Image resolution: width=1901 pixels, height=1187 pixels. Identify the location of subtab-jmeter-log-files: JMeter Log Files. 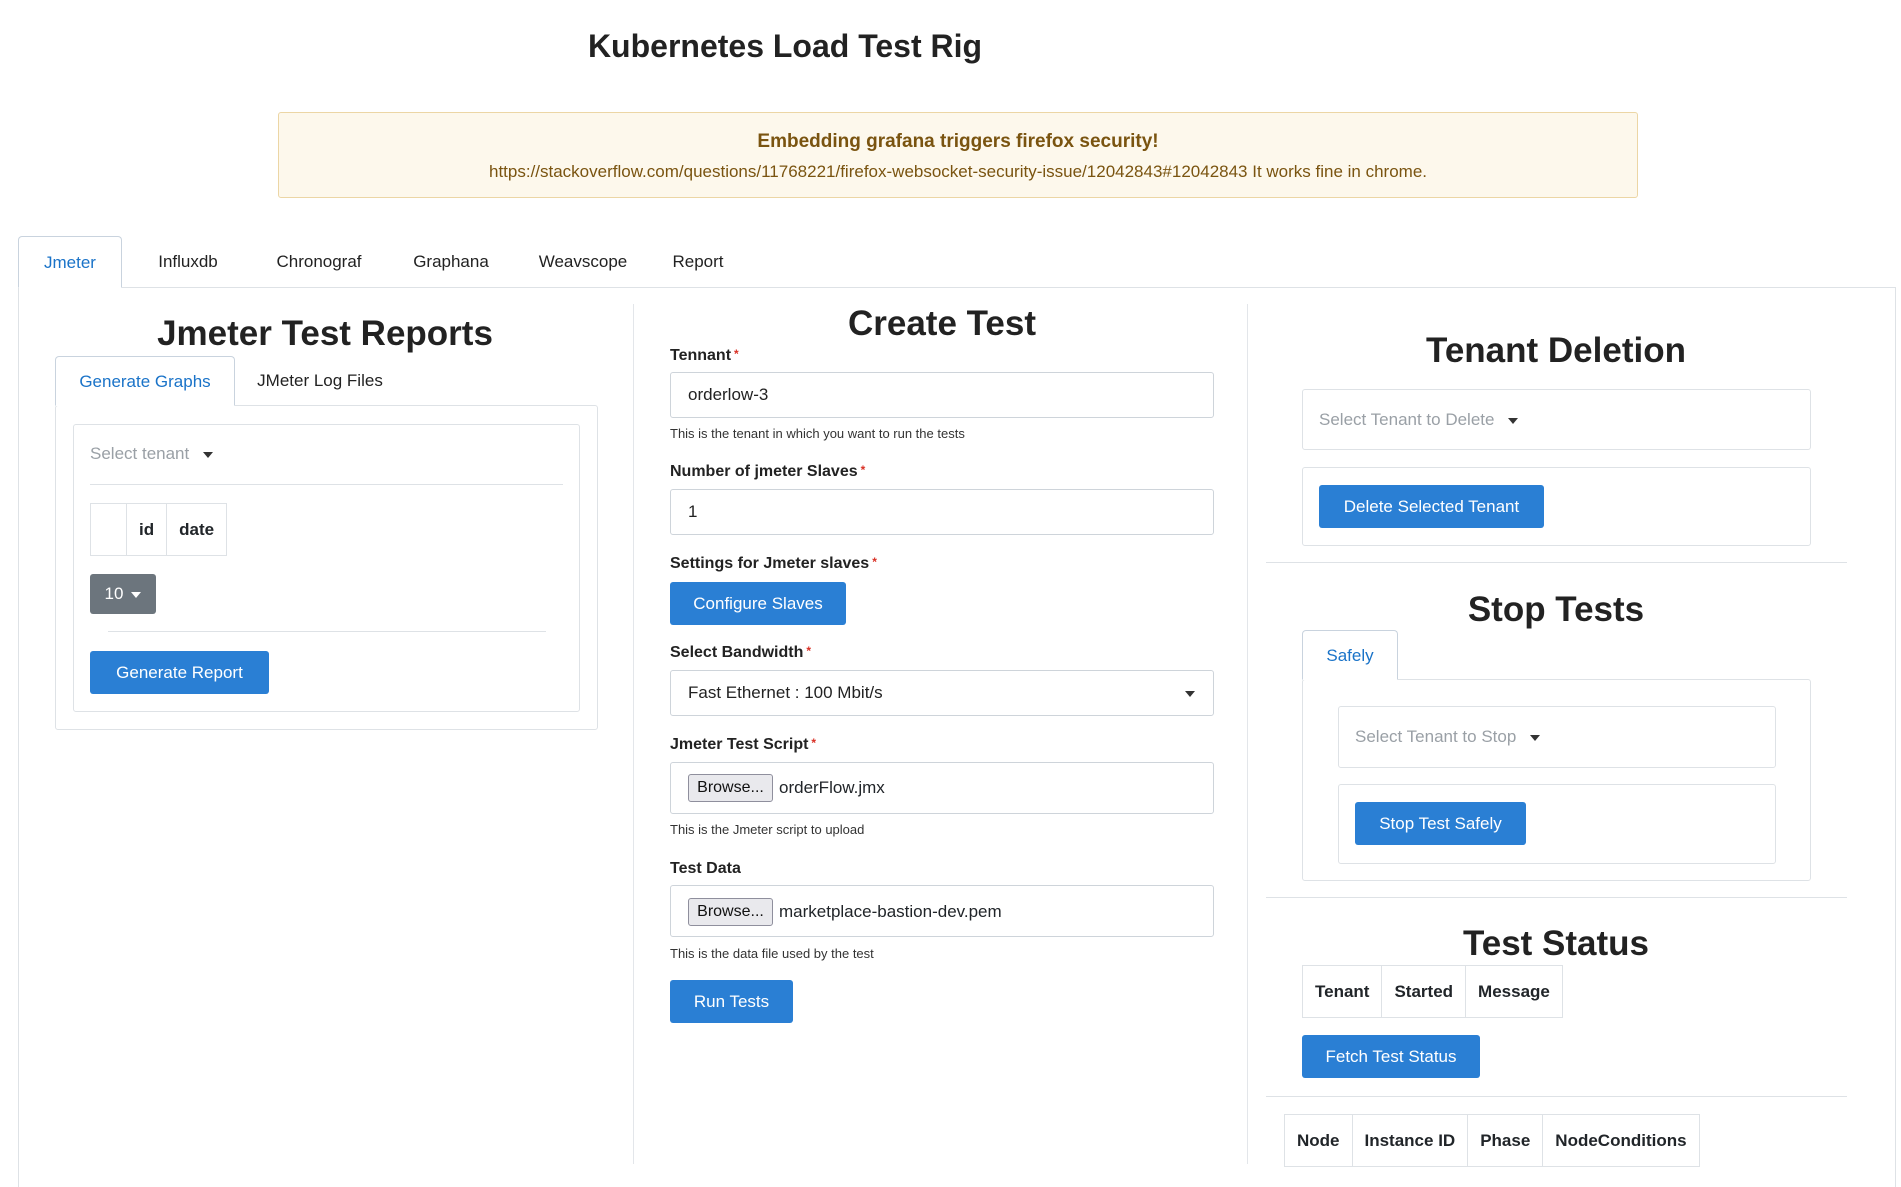
(320, 381).